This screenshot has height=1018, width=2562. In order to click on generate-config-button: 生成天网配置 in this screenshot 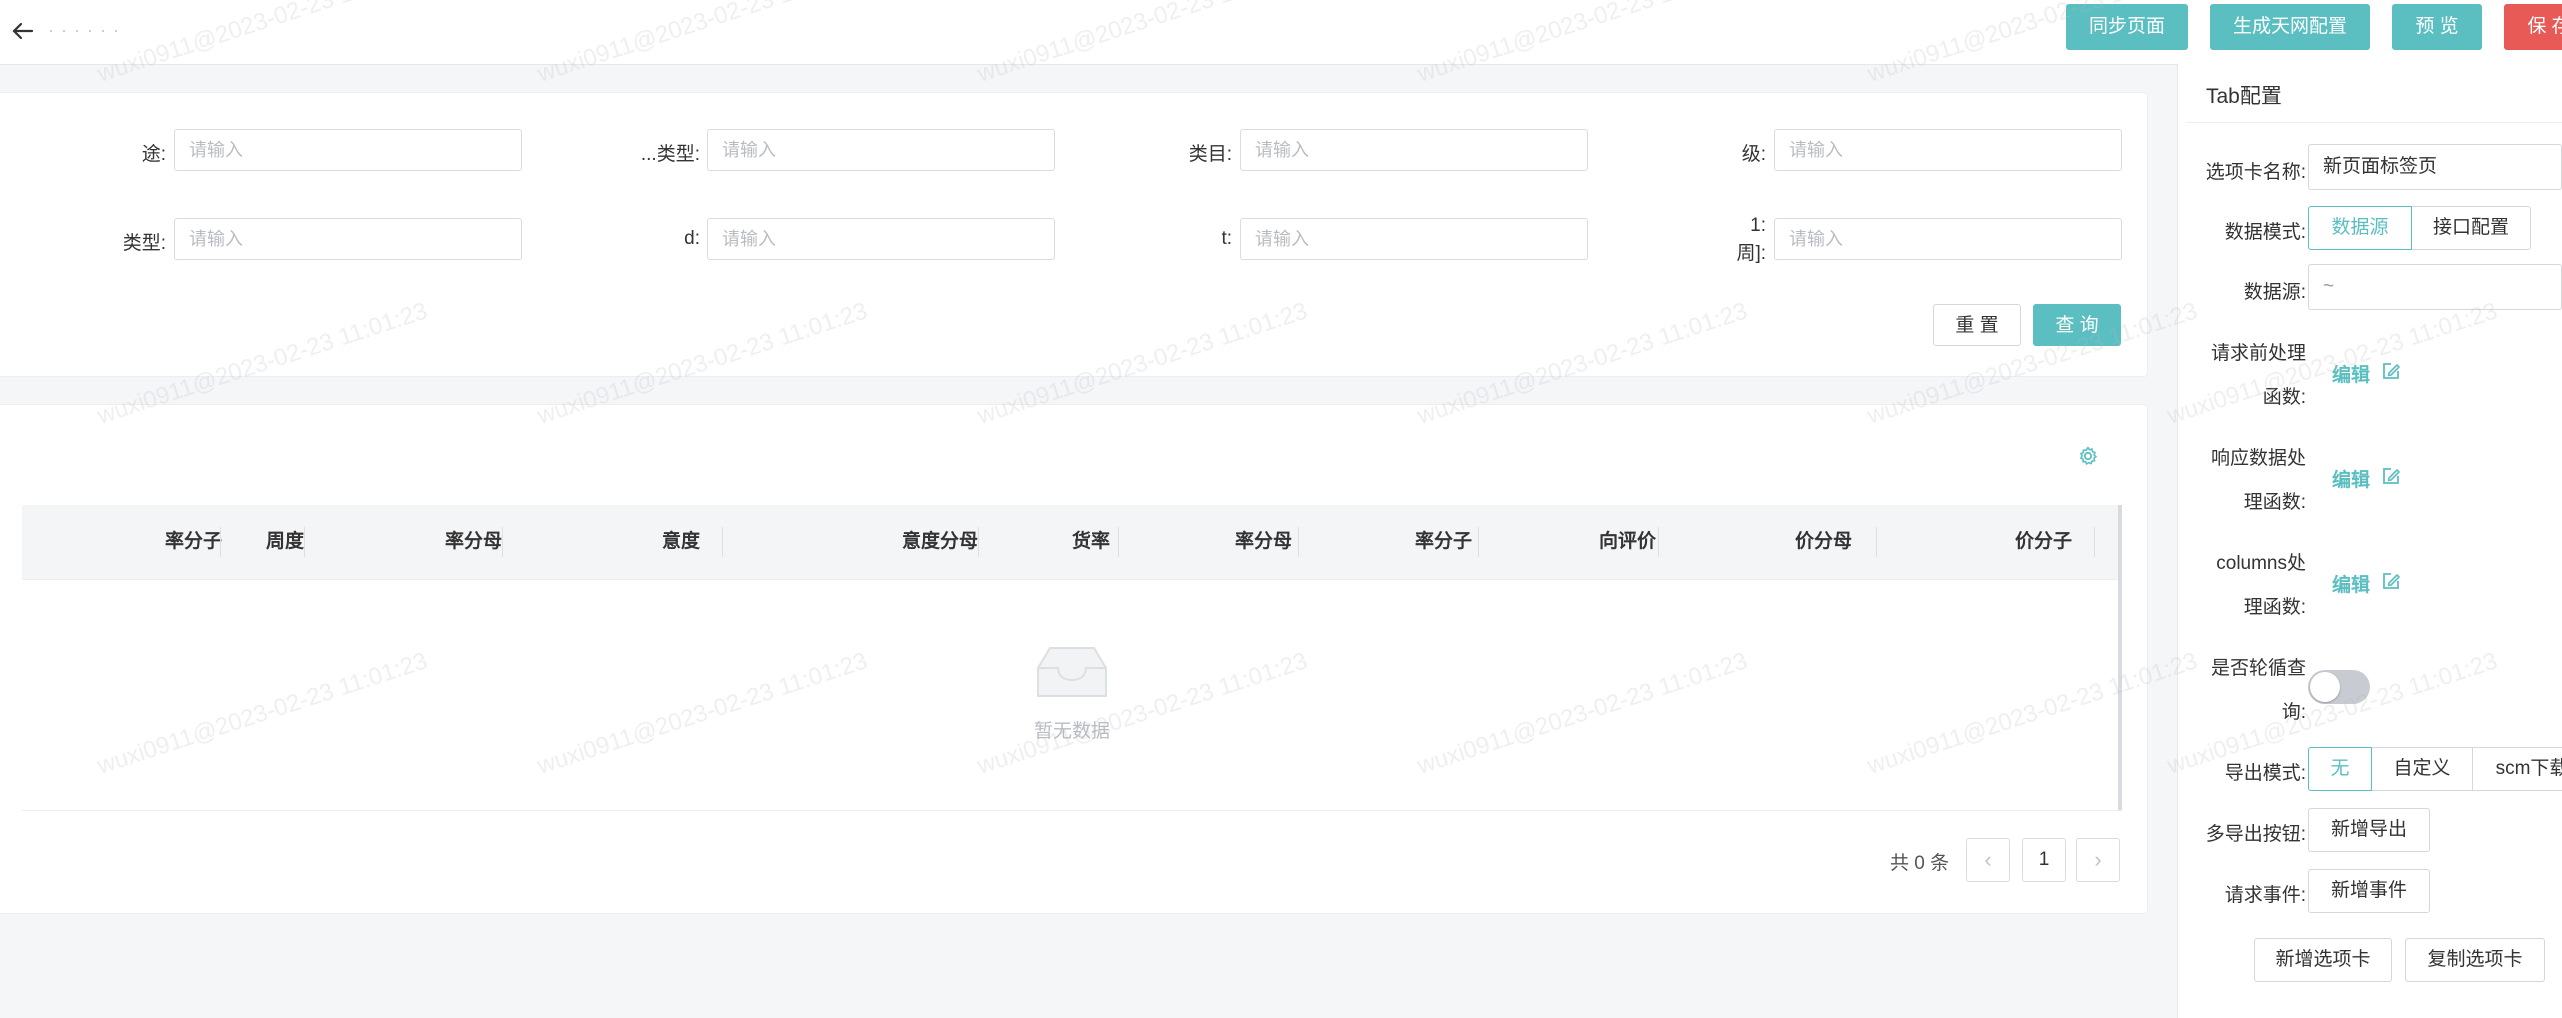, I will do `click(2290, 27)`.